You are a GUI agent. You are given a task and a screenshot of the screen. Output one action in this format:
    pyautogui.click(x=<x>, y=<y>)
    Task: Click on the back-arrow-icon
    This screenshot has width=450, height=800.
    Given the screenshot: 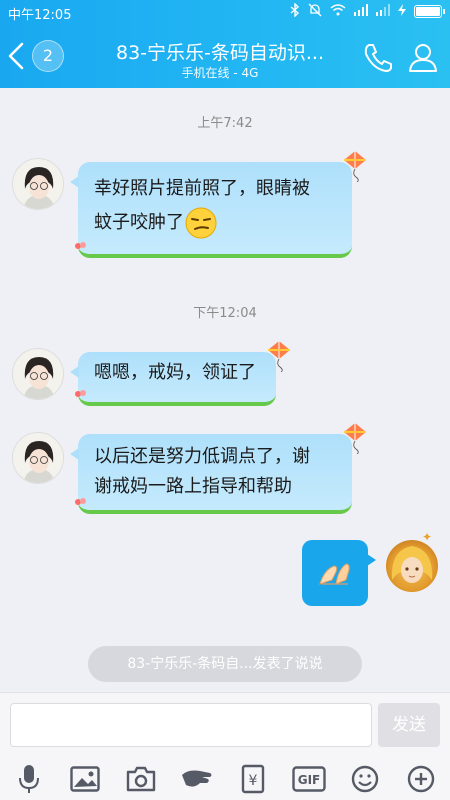 What is the action you would take?
    pyautogui.click(x=16, y=56)
    